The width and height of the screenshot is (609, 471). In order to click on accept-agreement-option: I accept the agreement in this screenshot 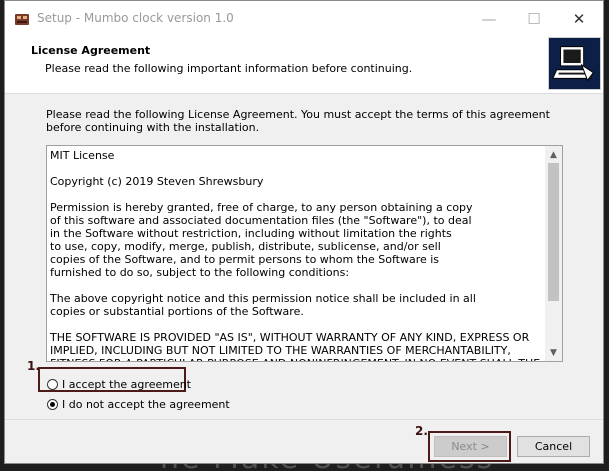, I will do `click(119, 384)`.